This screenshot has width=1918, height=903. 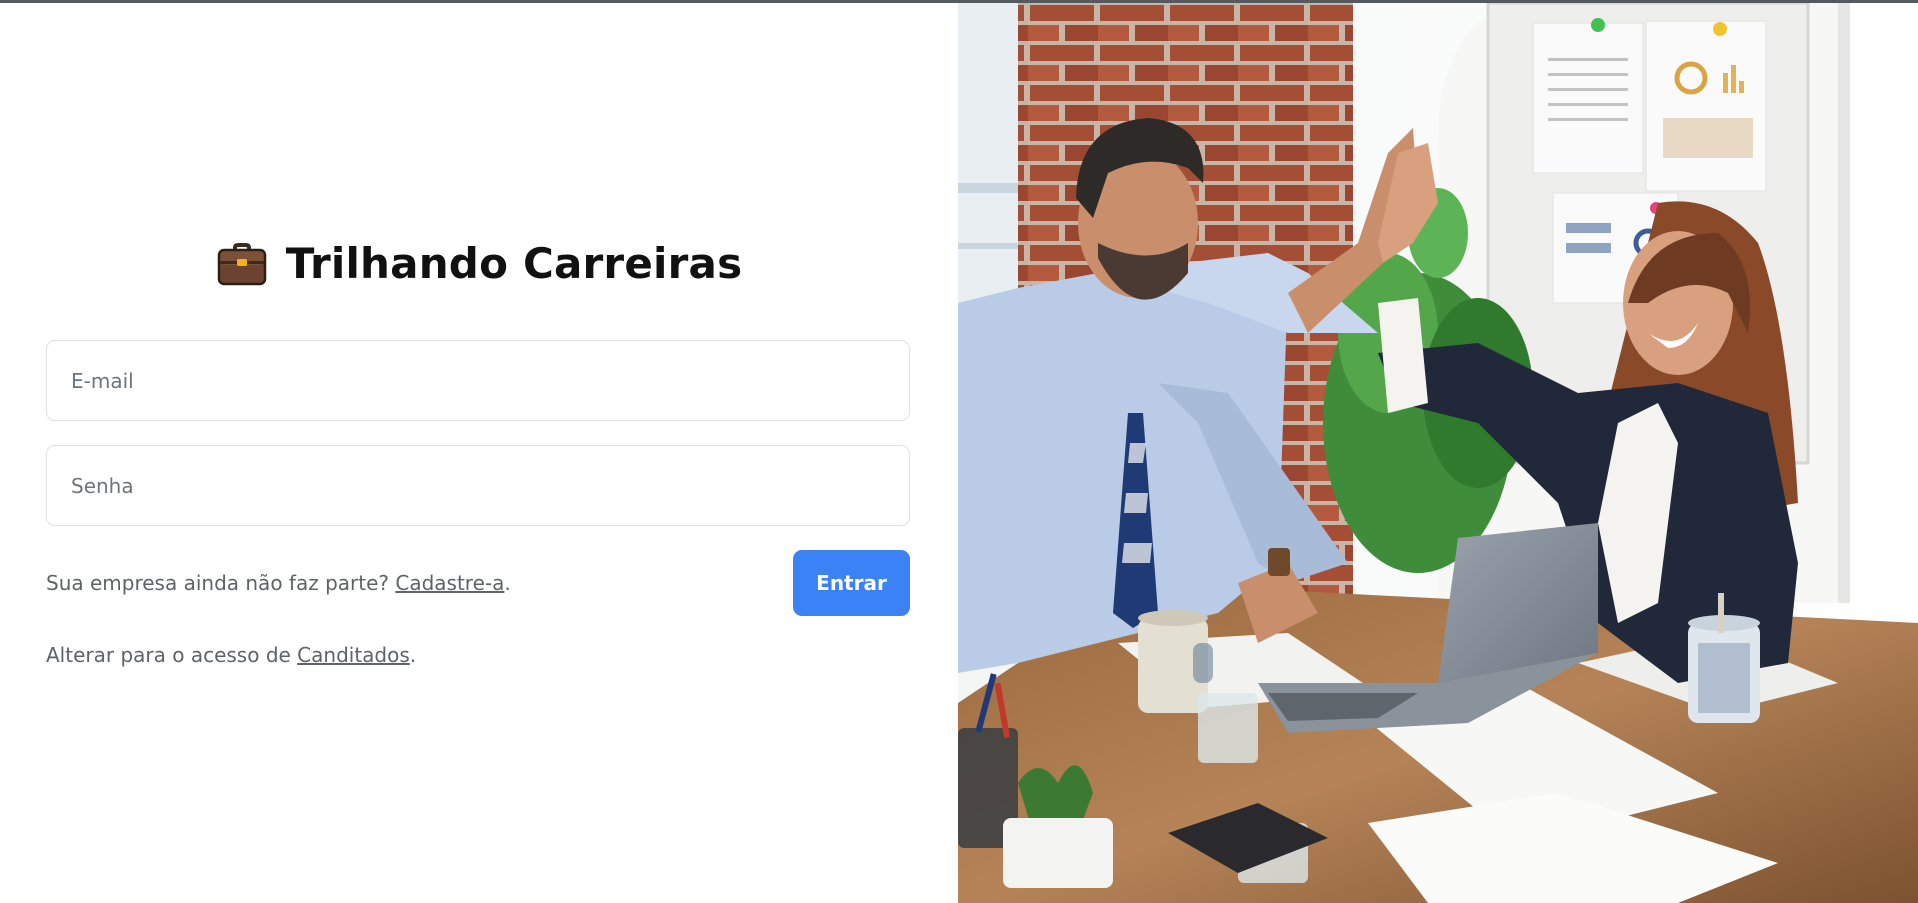 What do you see at coordinates (449, 583) in the screenshot?
I see `signup-link: Cadastre-a` at bounding box center [449, 583].